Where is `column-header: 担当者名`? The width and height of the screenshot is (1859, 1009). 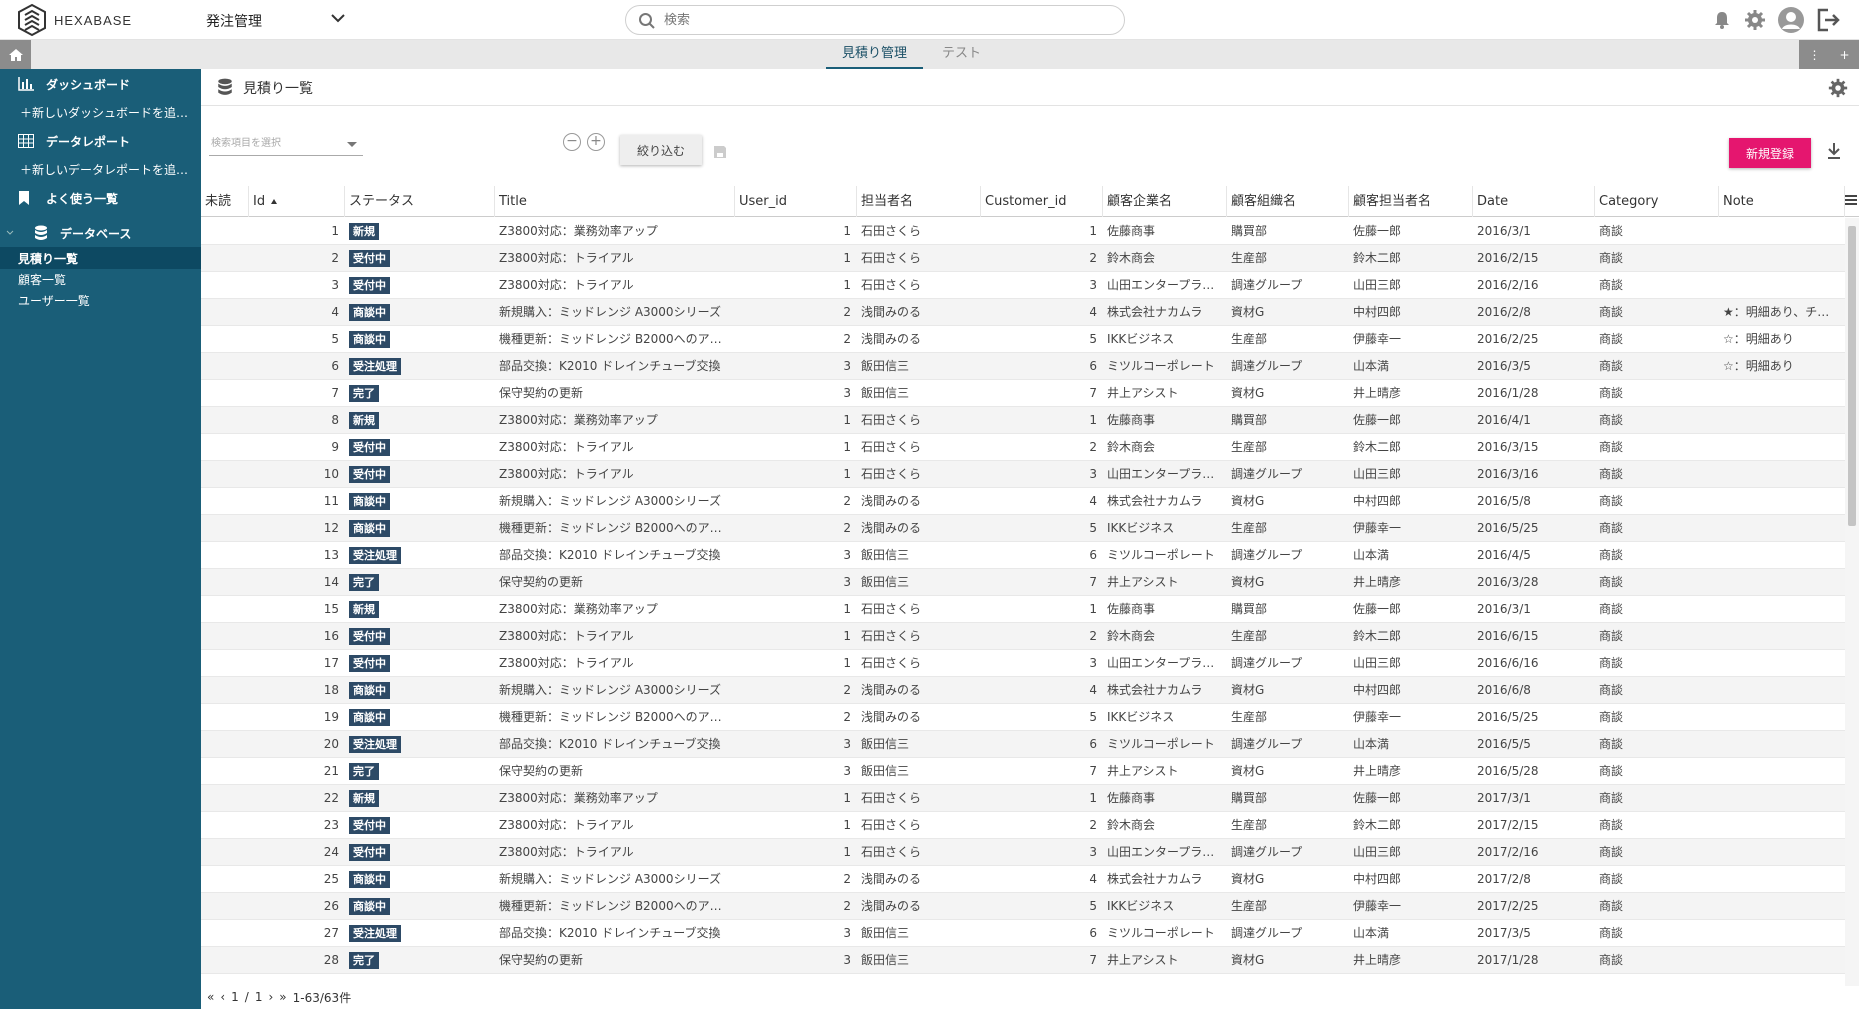 column-header: 担当者名 is located at coordinates (919, 201).